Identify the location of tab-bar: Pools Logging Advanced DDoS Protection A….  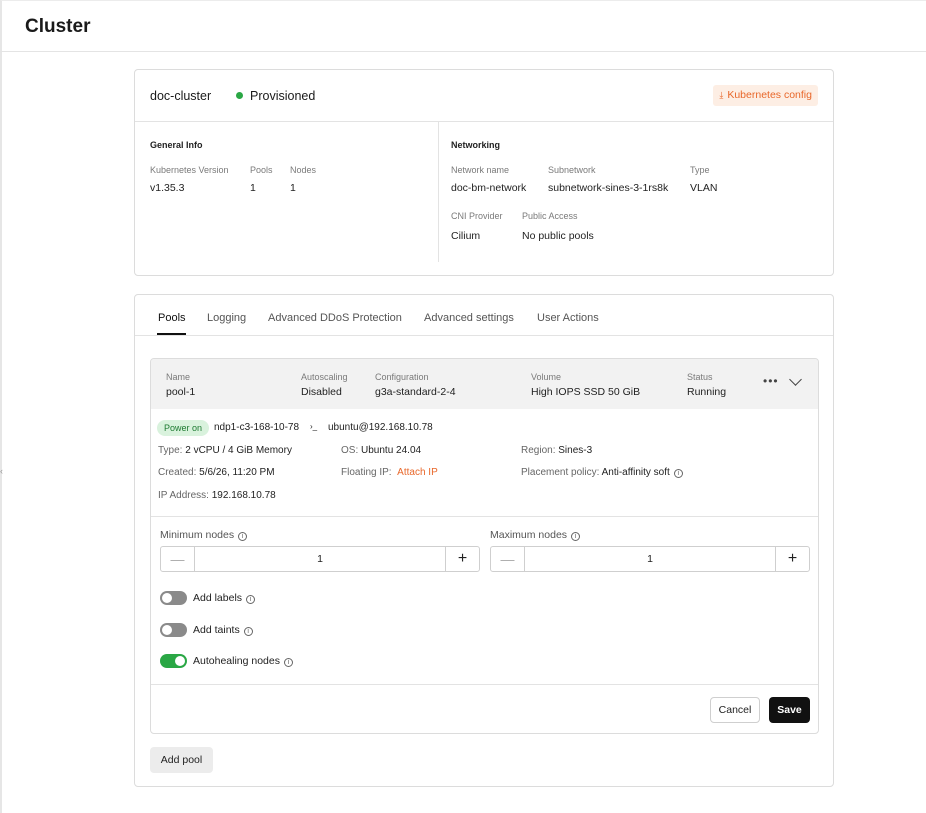
(484, 315).